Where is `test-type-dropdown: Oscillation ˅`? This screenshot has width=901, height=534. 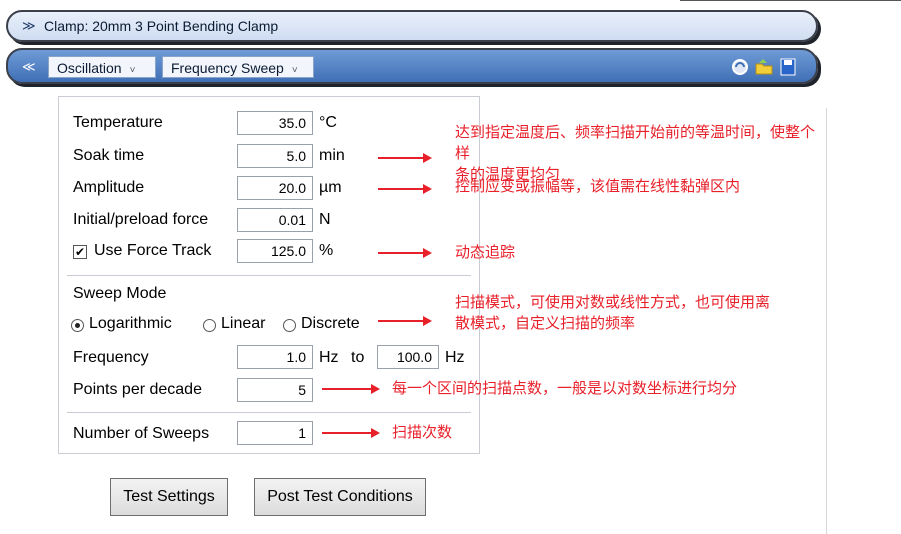
test-type-dropdown: Oscillation ˅ is located at coordinates (102, 67).